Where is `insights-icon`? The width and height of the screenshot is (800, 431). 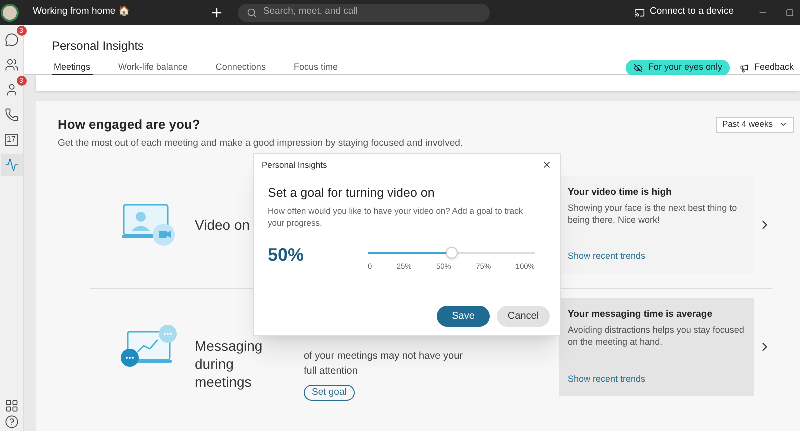
insights-icon is located at coordinates (11, 165).